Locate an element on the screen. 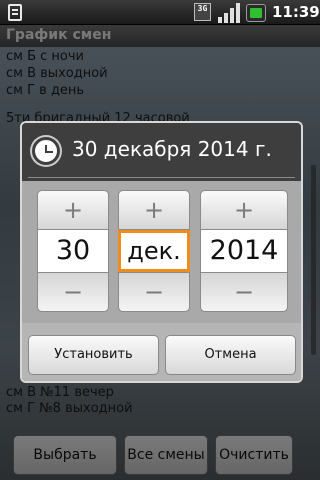 The image size is (320, 480). dialog-header: 30 декабря 2014 г. is located at coordinates (161, 152).